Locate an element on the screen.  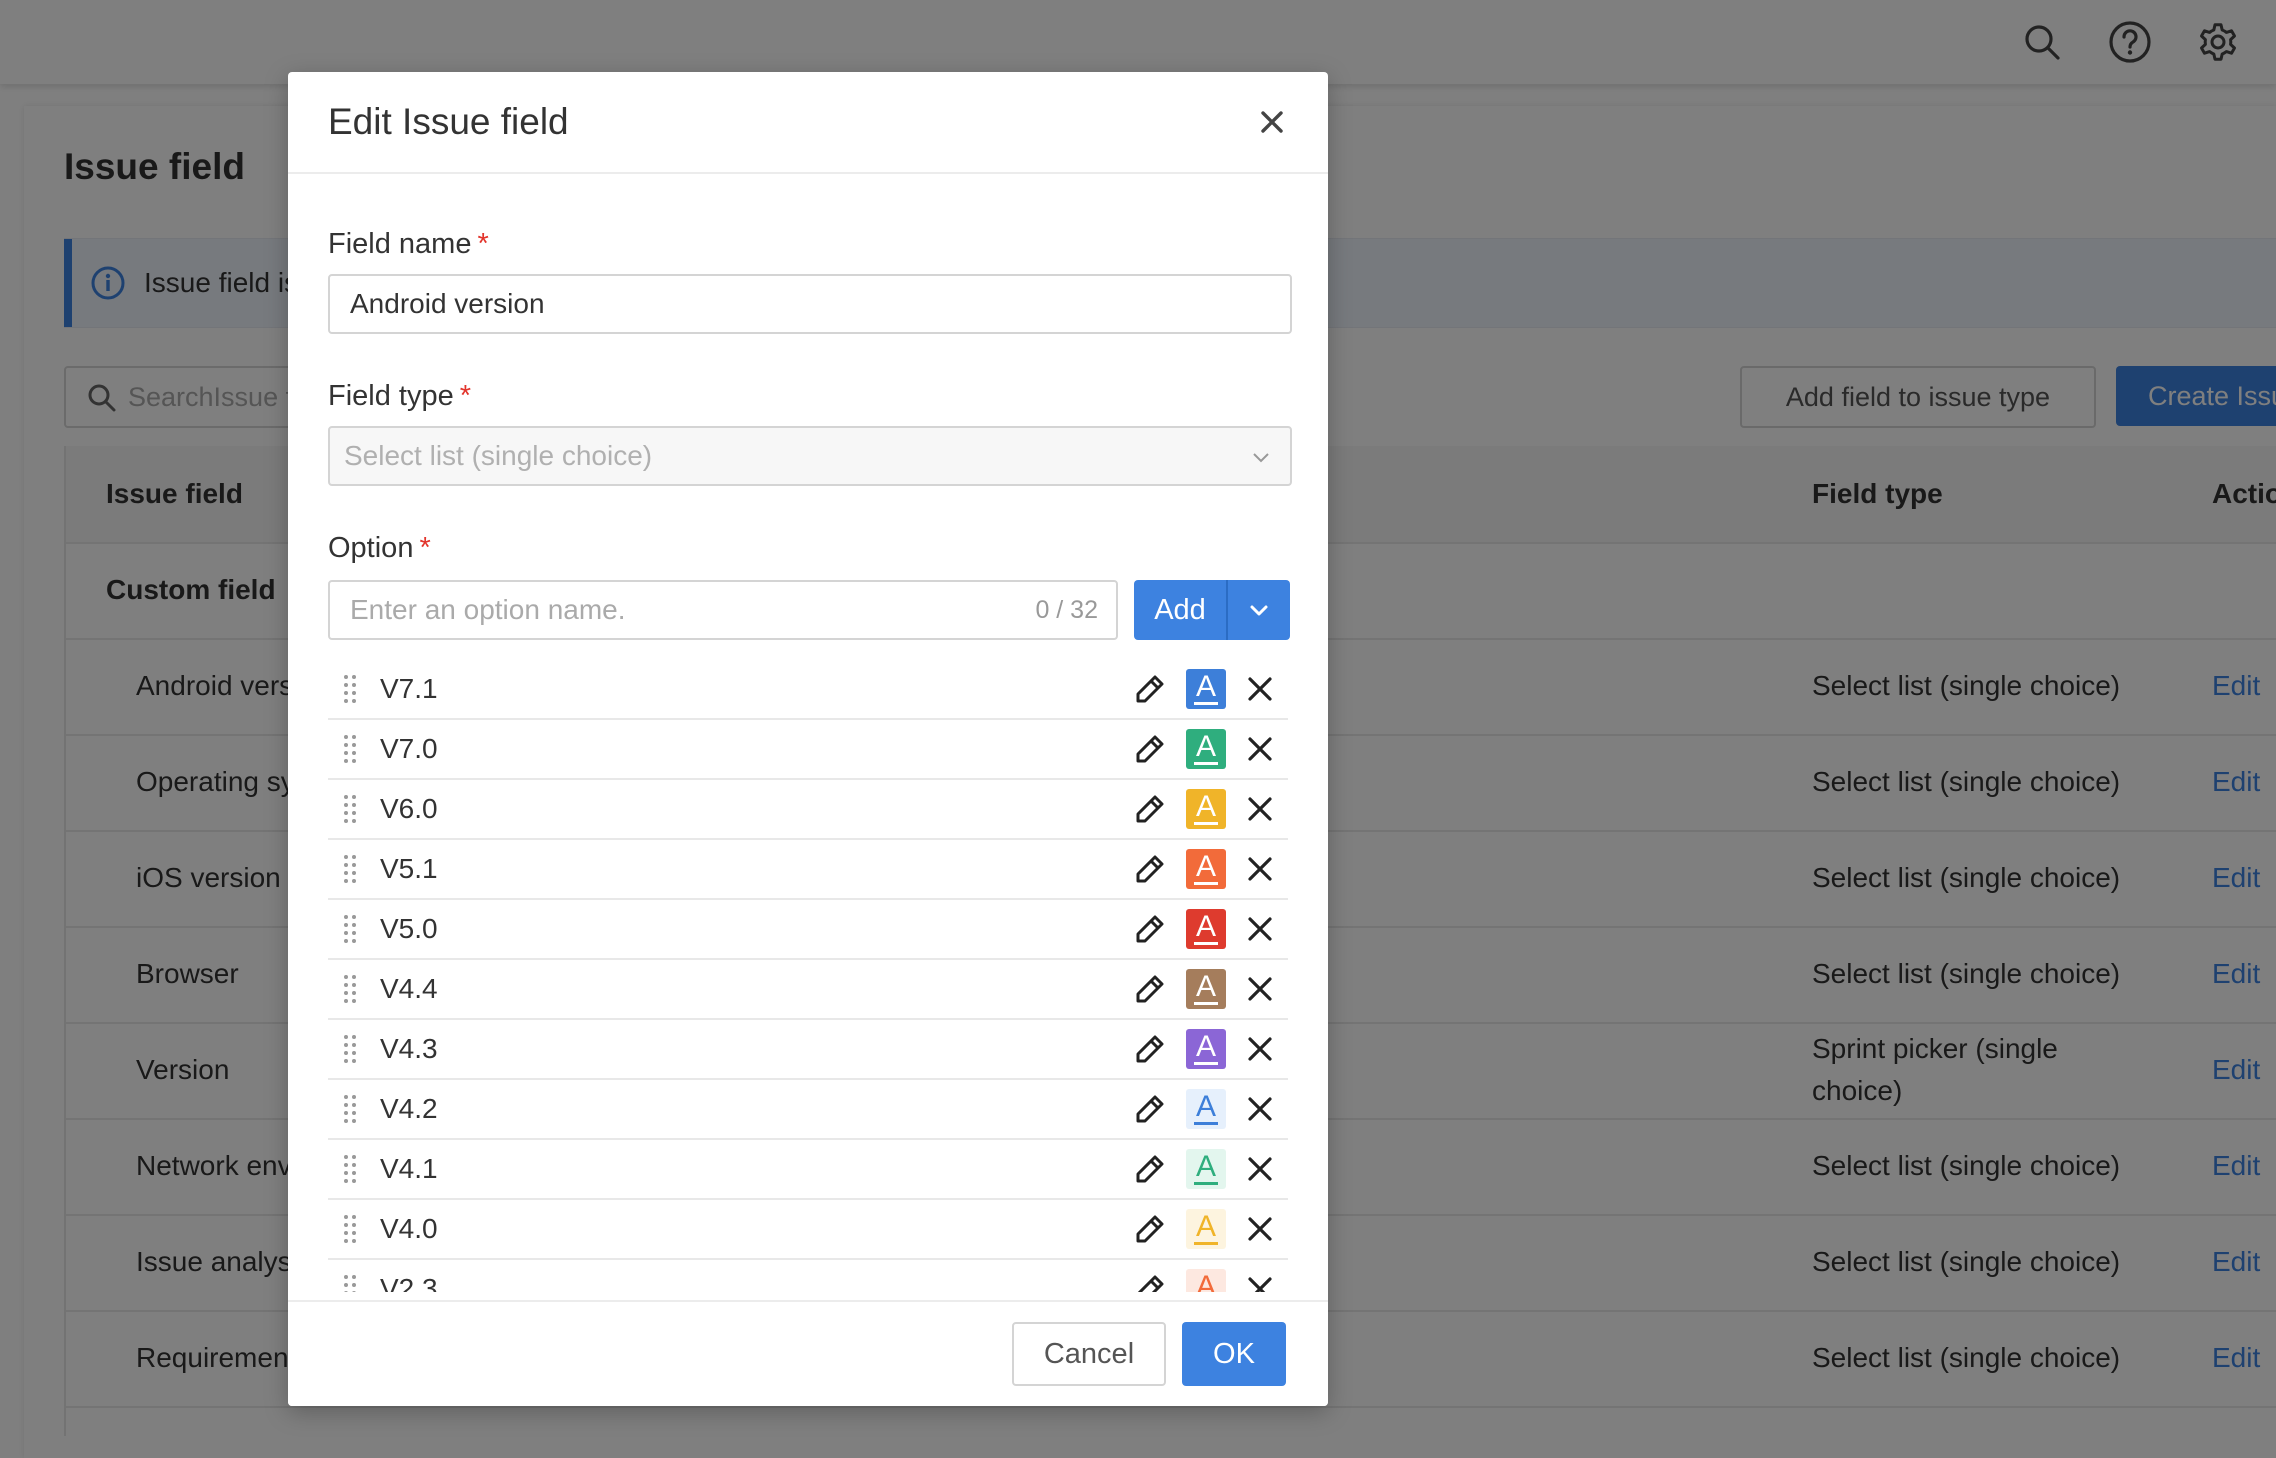
field-type-label: Field type * is located at coordinates (400, 396).